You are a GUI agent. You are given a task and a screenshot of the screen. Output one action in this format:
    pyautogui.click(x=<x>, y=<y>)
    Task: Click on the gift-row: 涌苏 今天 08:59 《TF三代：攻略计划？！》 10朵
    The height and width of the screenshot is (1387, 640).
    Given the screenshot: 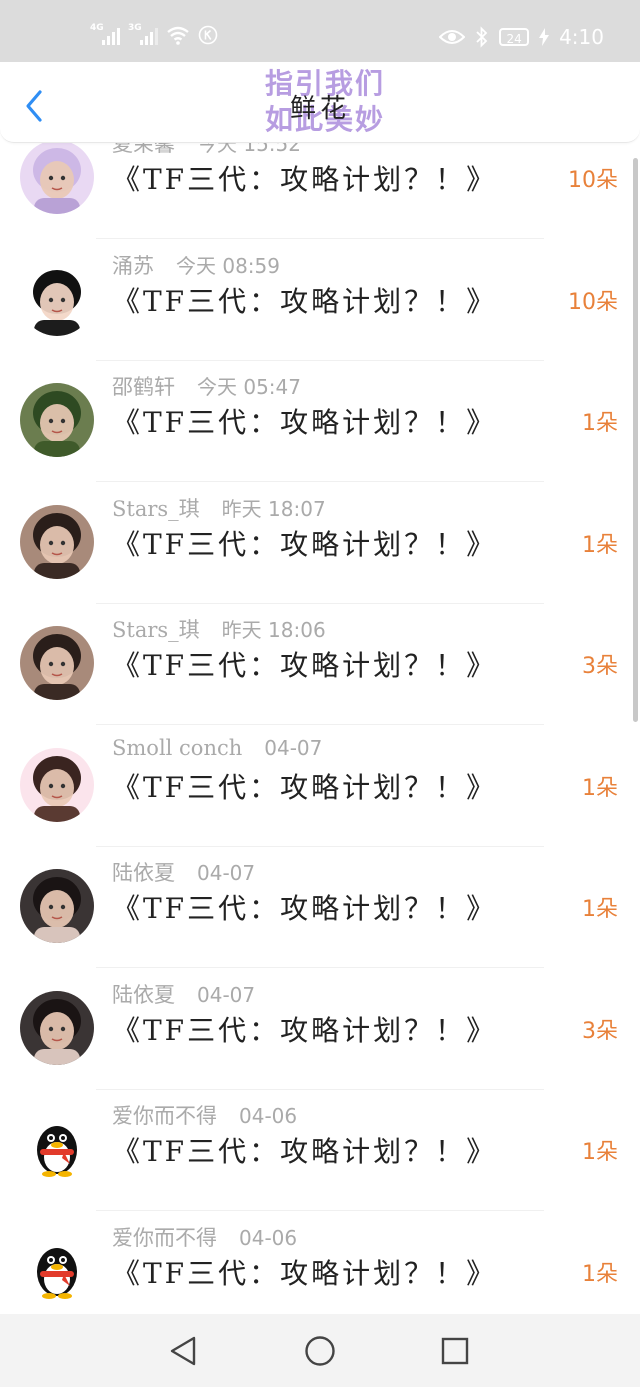 What is the action you would take?
    pyautogui.click(x=320, y=300)
    